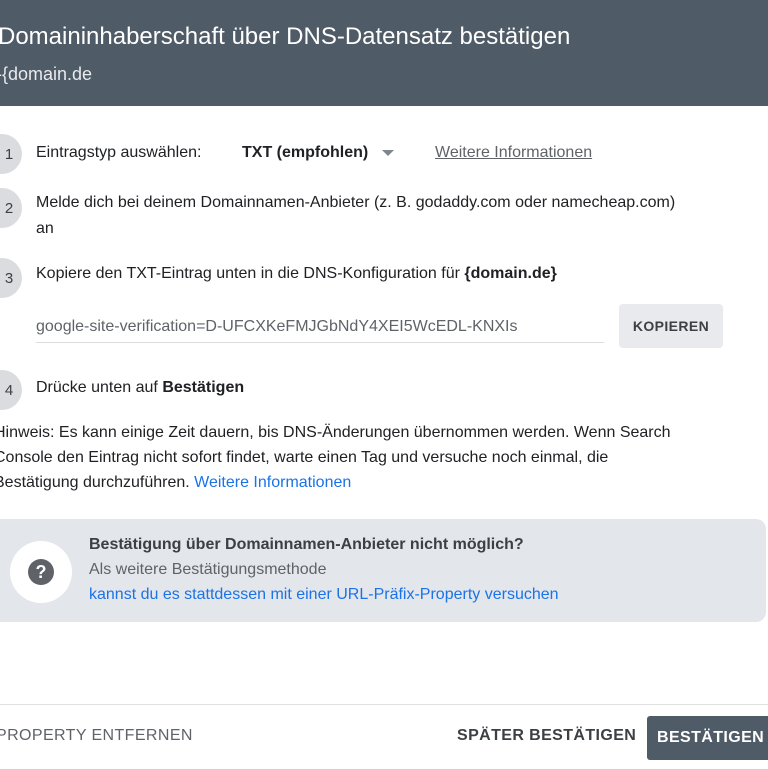 Image resolution: width=768 pixels, height=769 pixels. I want to click on step-1-info-link: Weitere Informationen, so click(513, 153).